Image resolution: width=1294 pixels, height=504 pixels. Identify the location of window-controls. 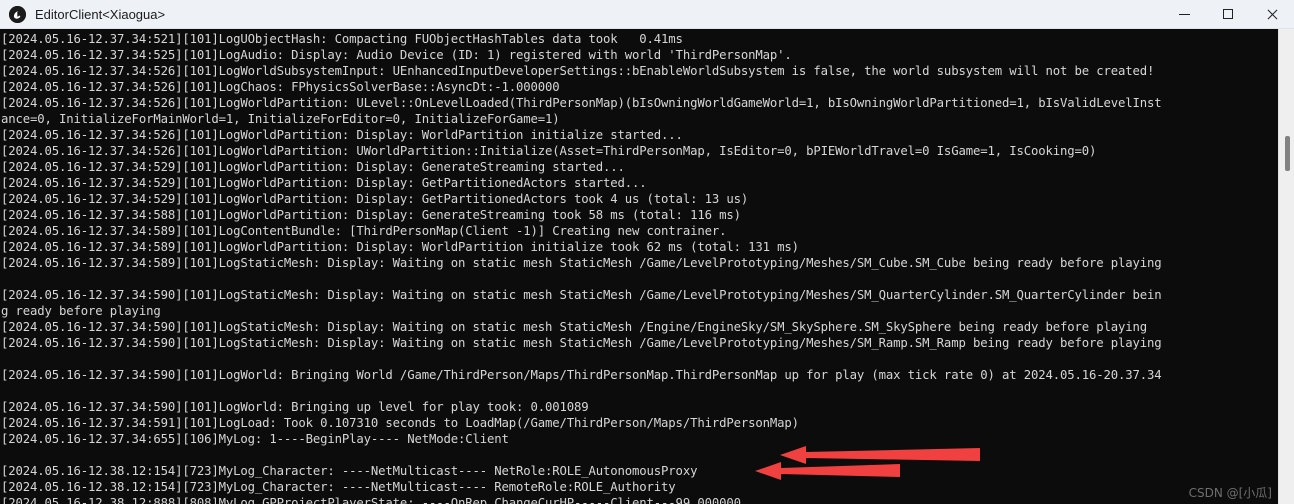
(1228, 14).